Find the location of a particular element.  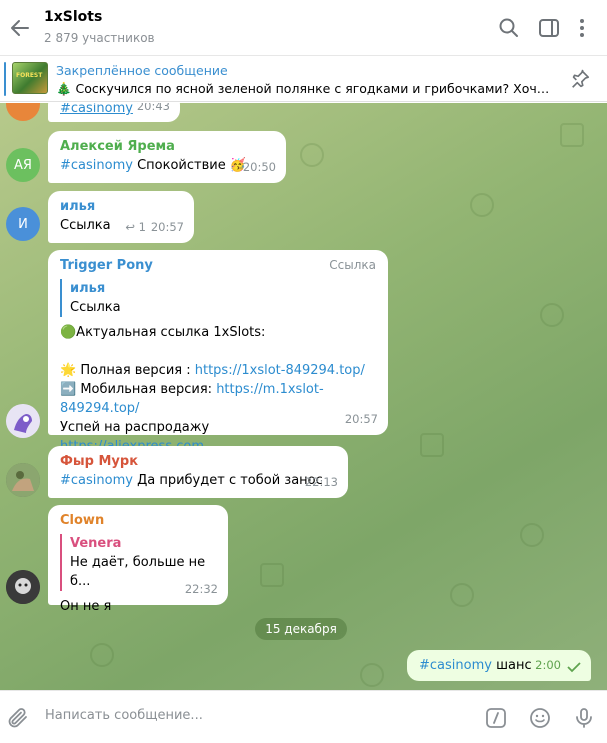

admin-badge: Ссылка is located at coordinates (352, 265).